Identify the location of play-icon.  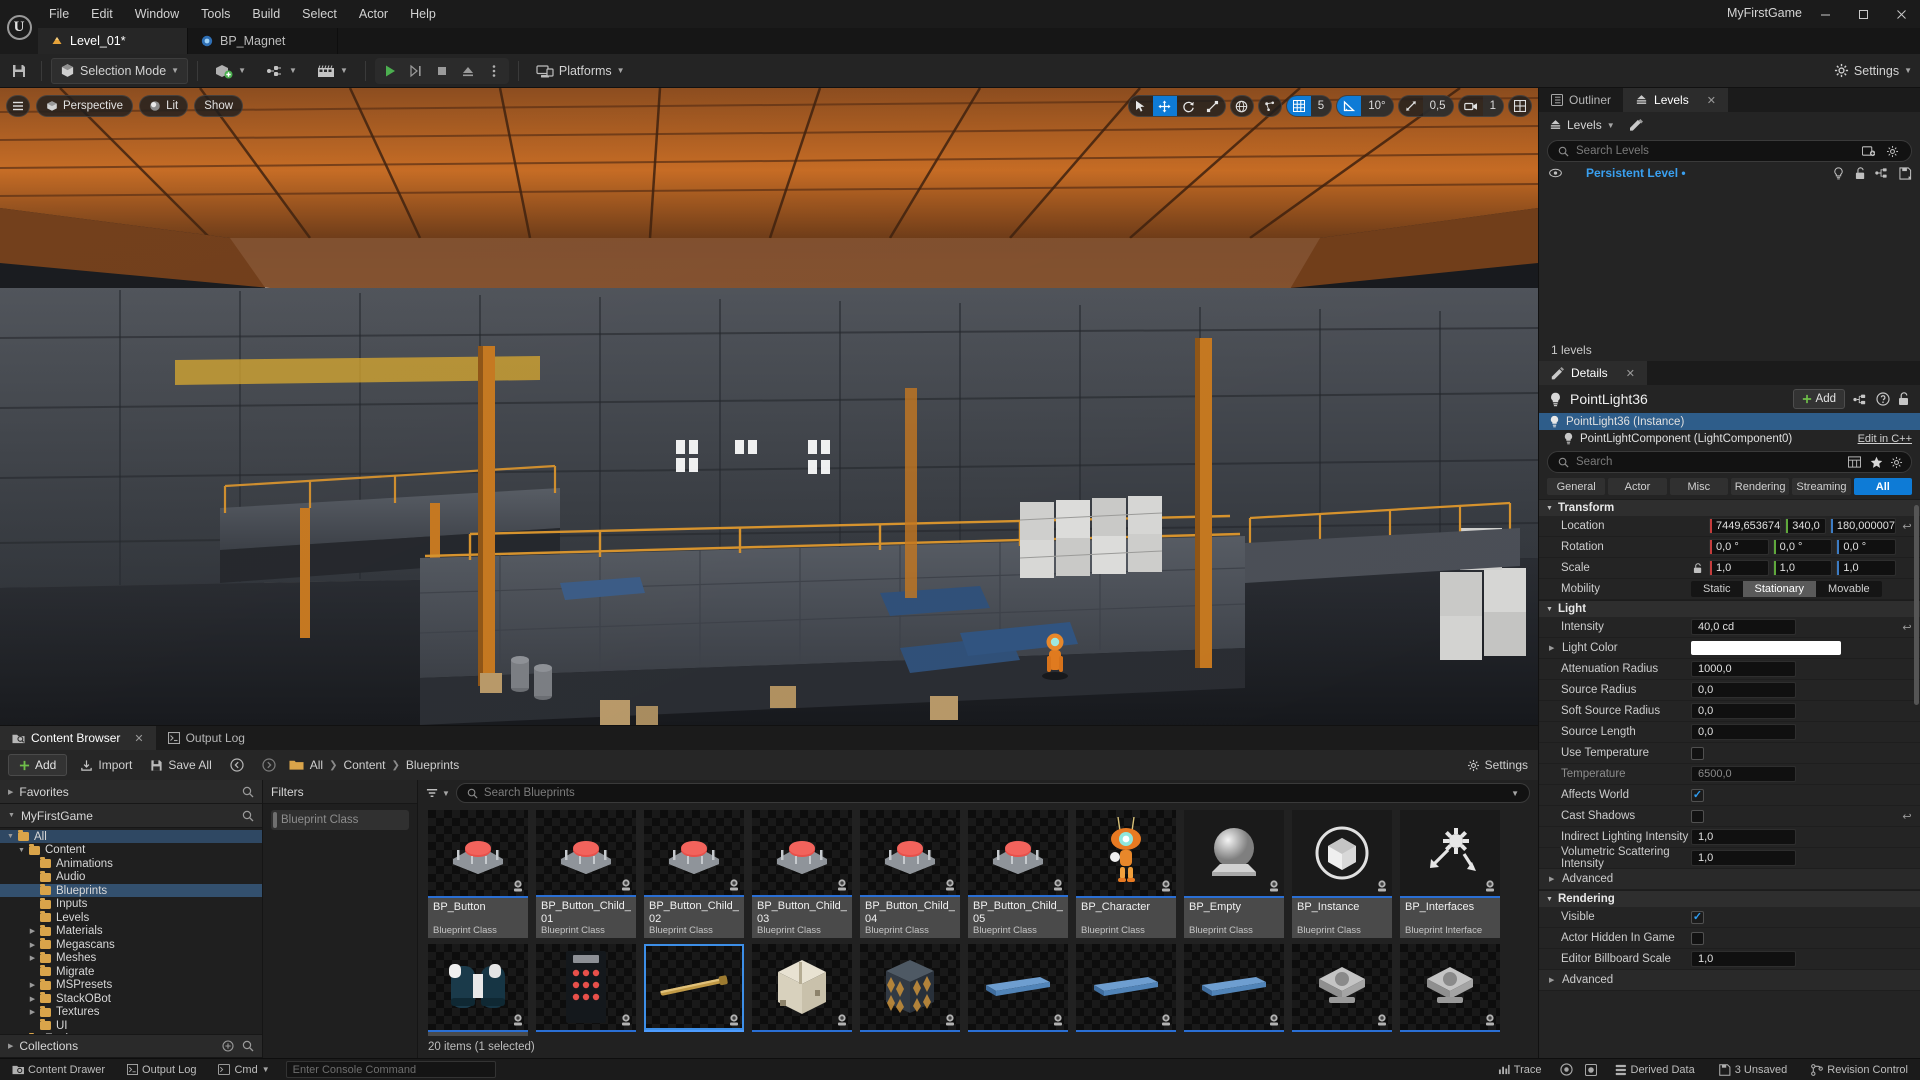
(390, 71).